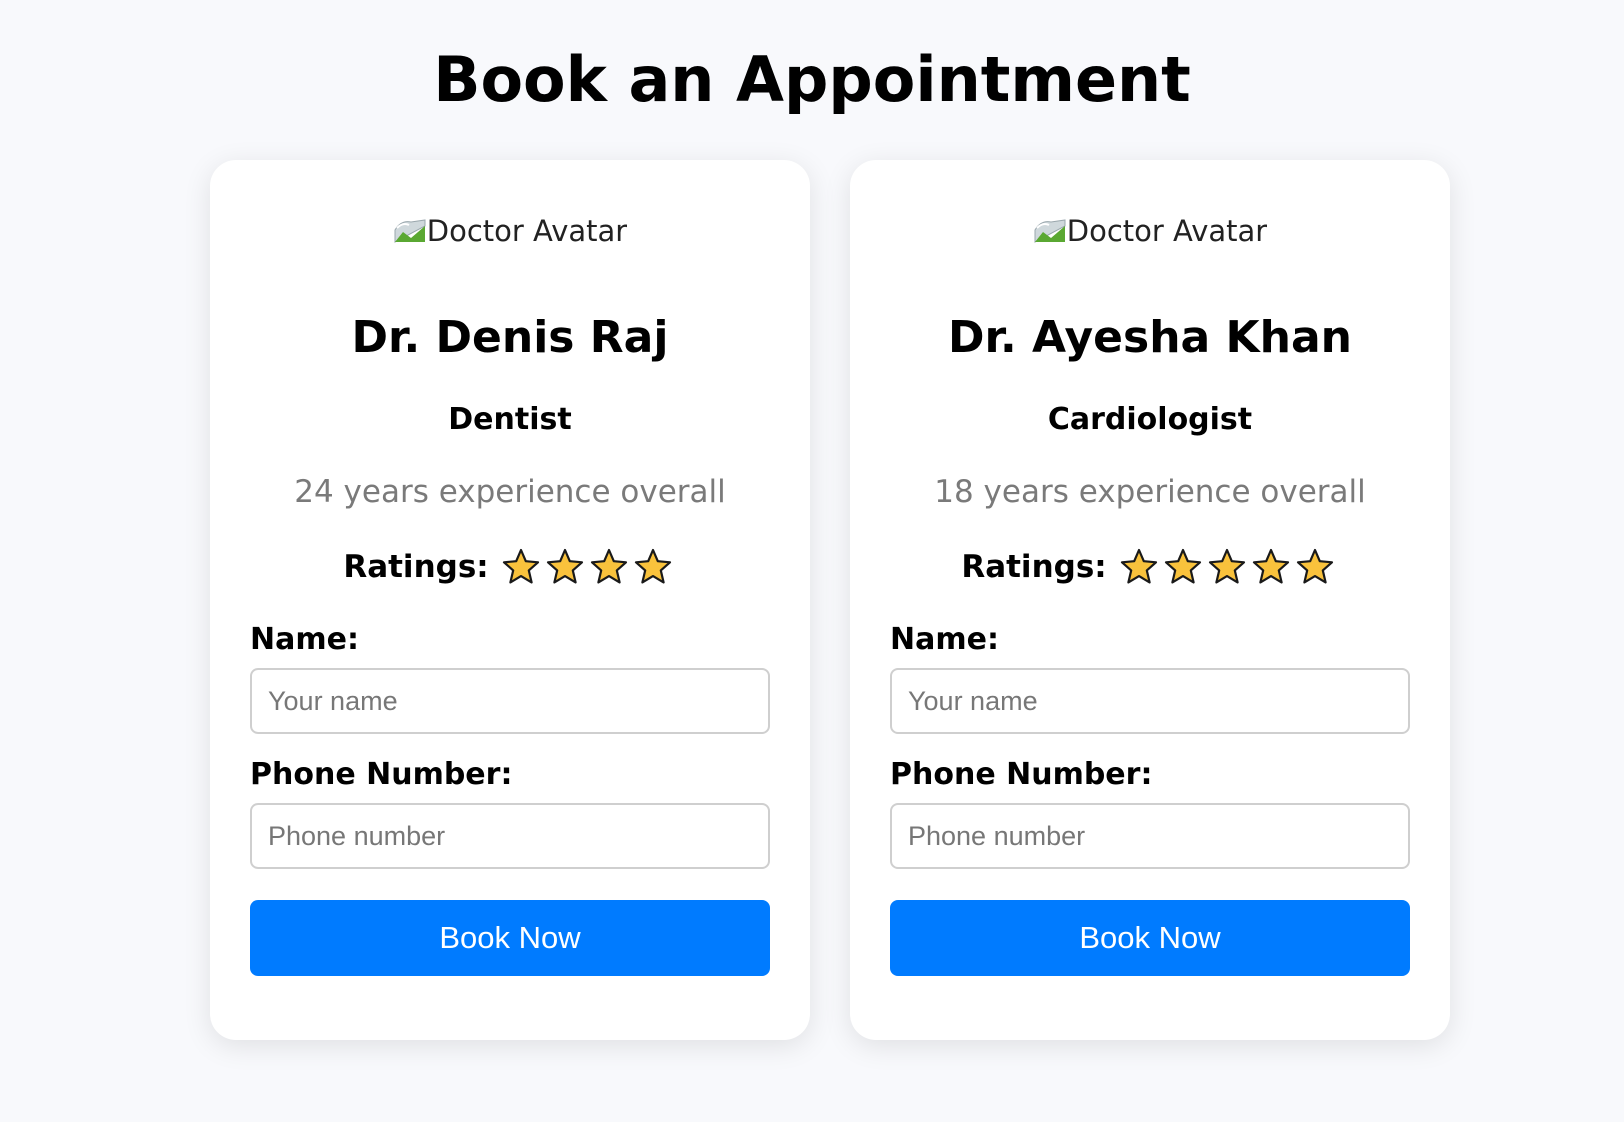 The image size is (1624, 1122). I want to click on page-title: Book an Appointment, so click(812, 79).